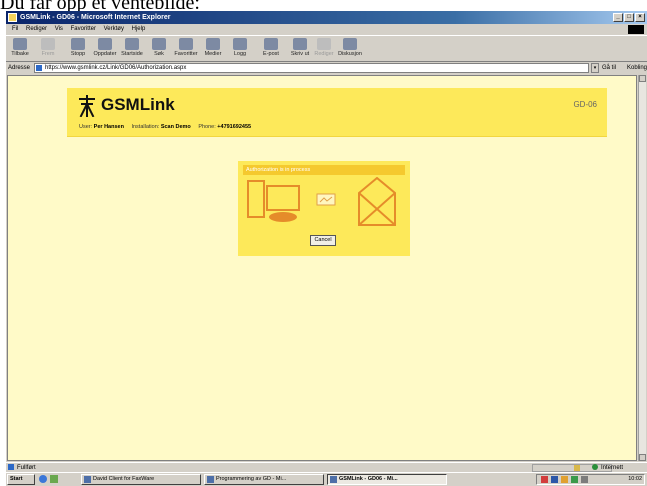 The width and height of the screenshot is (647, 486). I want to click on task-david-client: David Client for FaxWare, so click(141, 479).